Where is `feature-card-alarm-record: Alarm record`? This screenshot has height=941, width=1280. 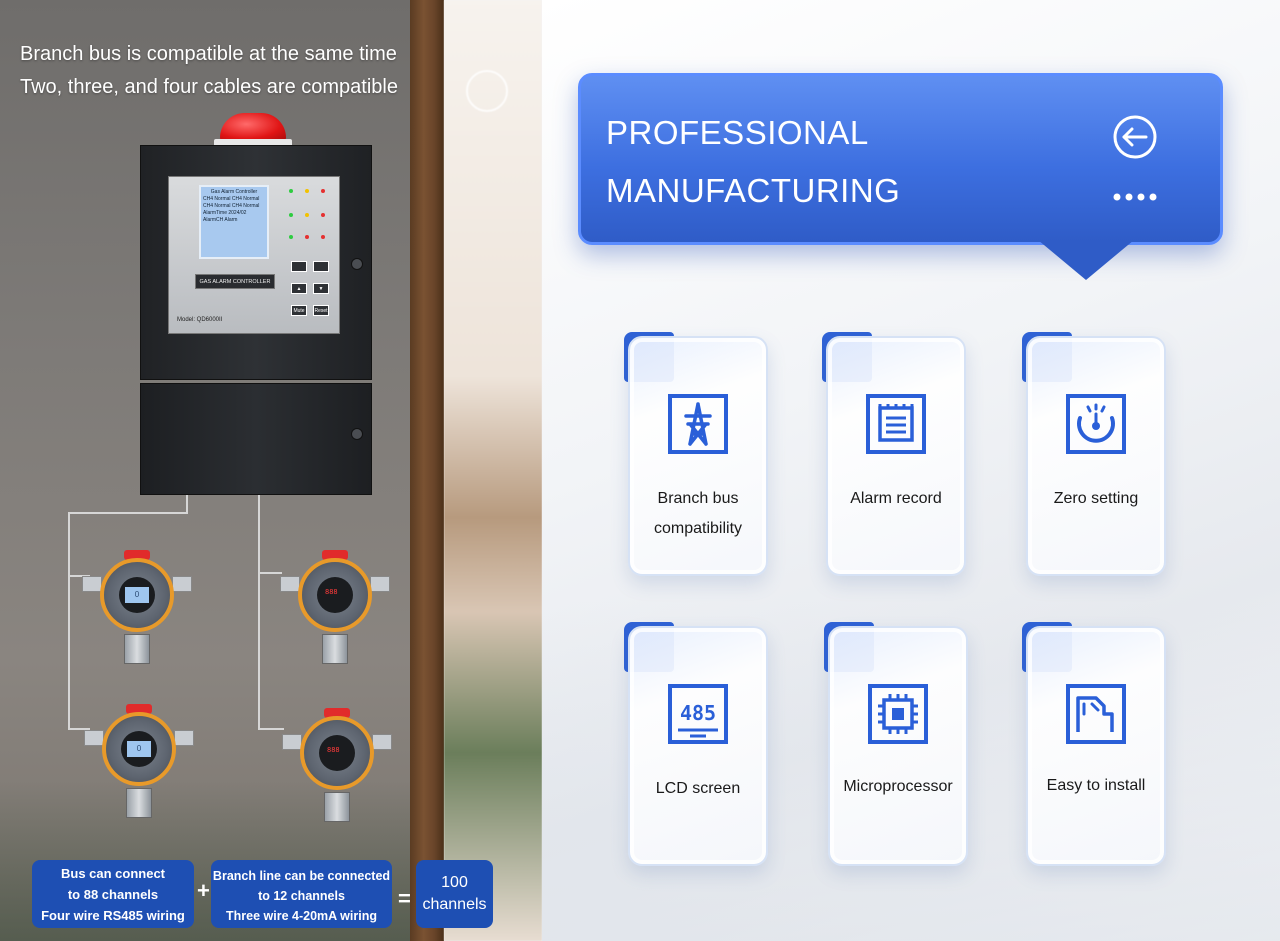 feature-card-alarm-record: Alarm record is located at coordinates (894, 454).